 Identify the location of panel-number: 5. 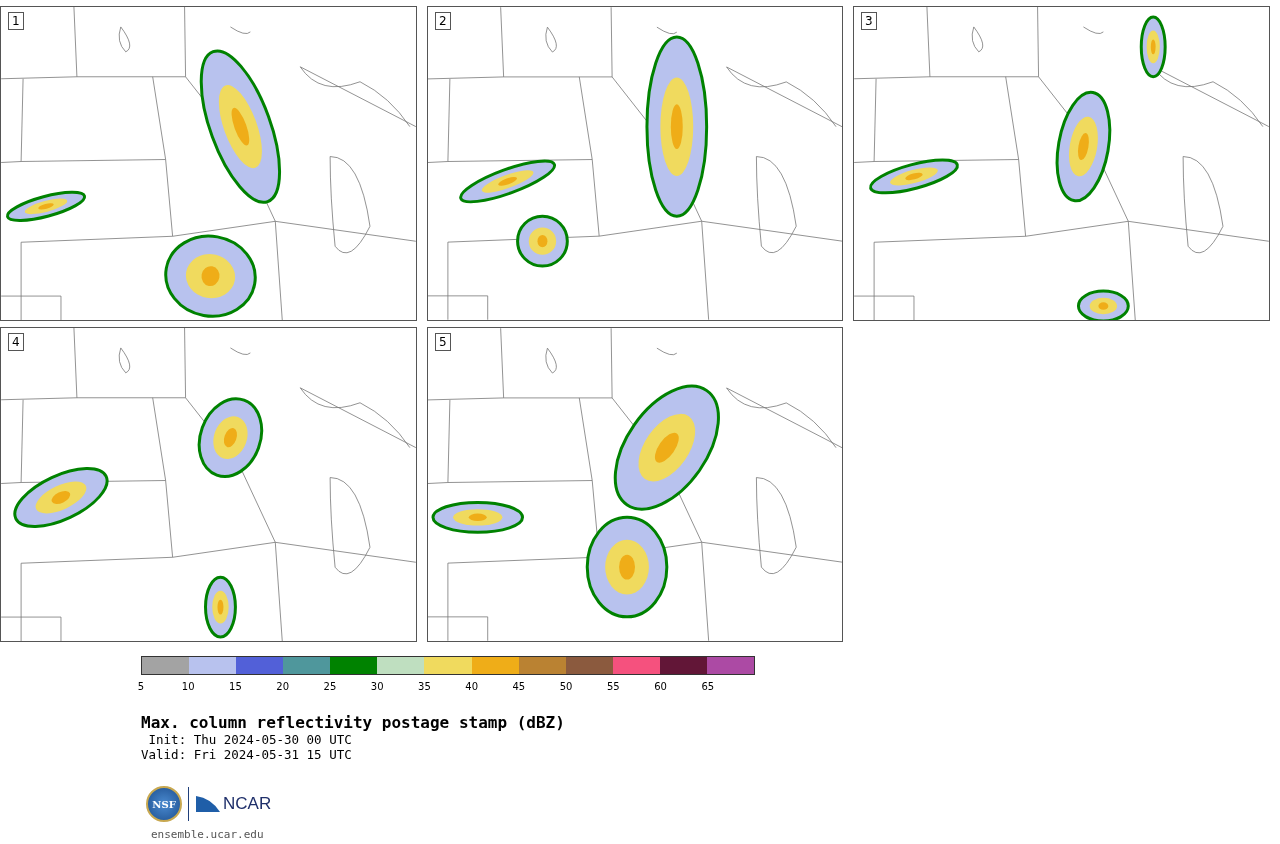
(443, 342).